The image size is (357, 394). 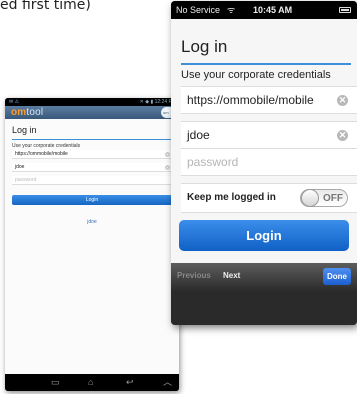 I want to click on next-button: Next, so click(x=231, y=275).